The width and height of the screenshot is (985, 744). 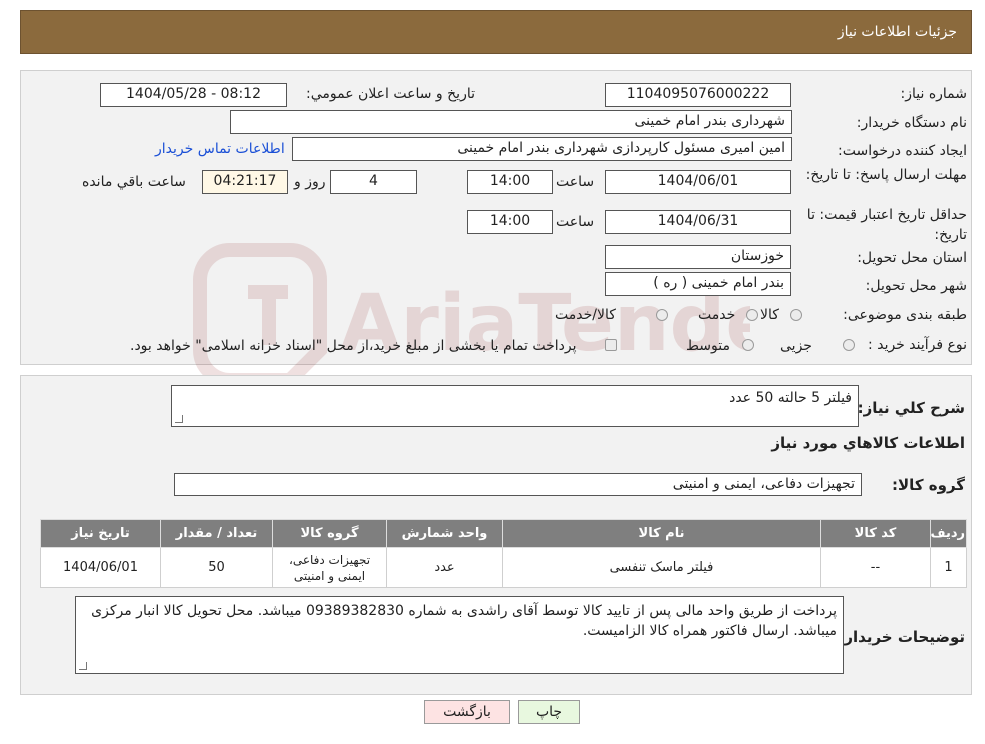 What do you see at coordinates (216, 533) in the screenshot?
I see `col-qty-header: تعداد / مقدار` at bounding box center [216, 533].